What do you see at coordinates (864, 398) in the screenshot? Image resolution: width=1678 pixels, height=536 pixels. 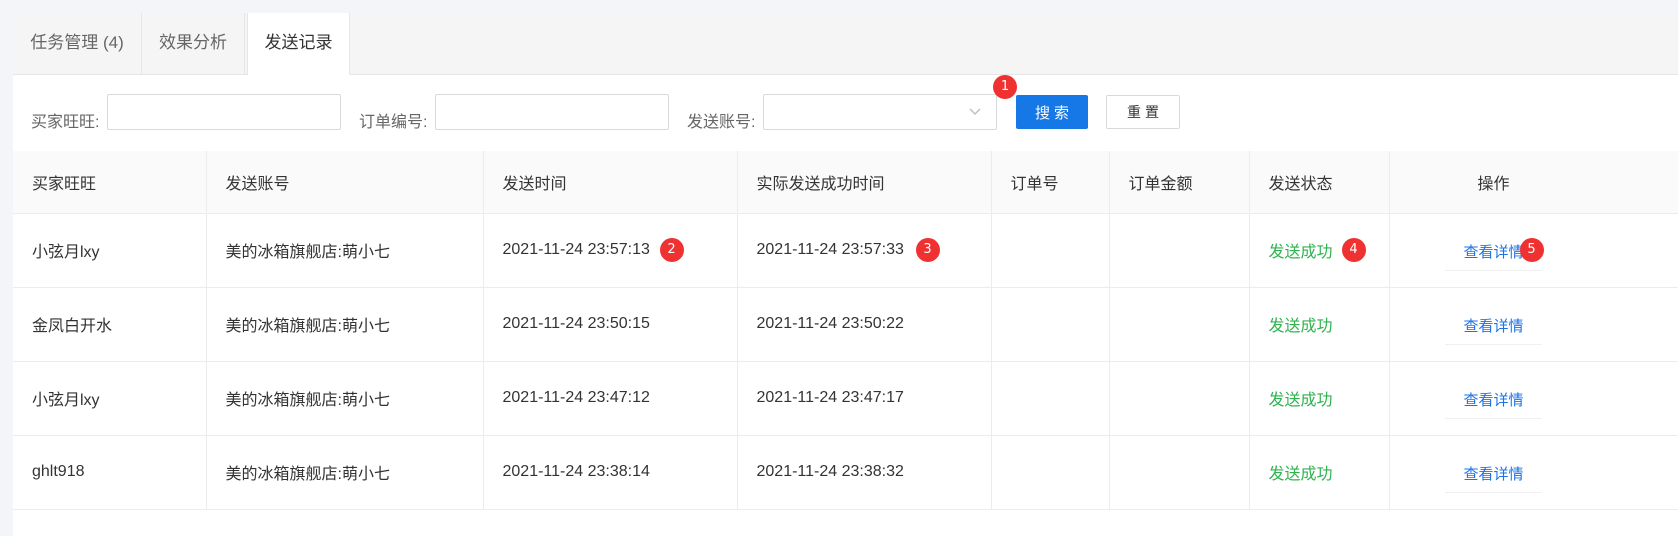 I see `cell-success-time: 2021-11-24 23:47:17` at bounding box center [864, 398].